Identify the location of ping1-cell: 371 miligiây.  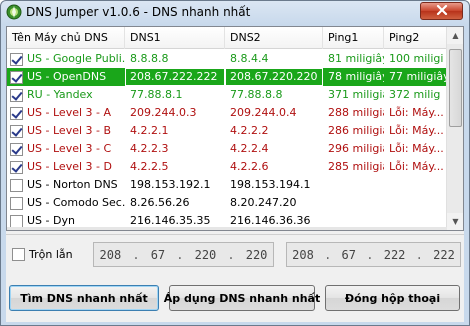
(356, 94).